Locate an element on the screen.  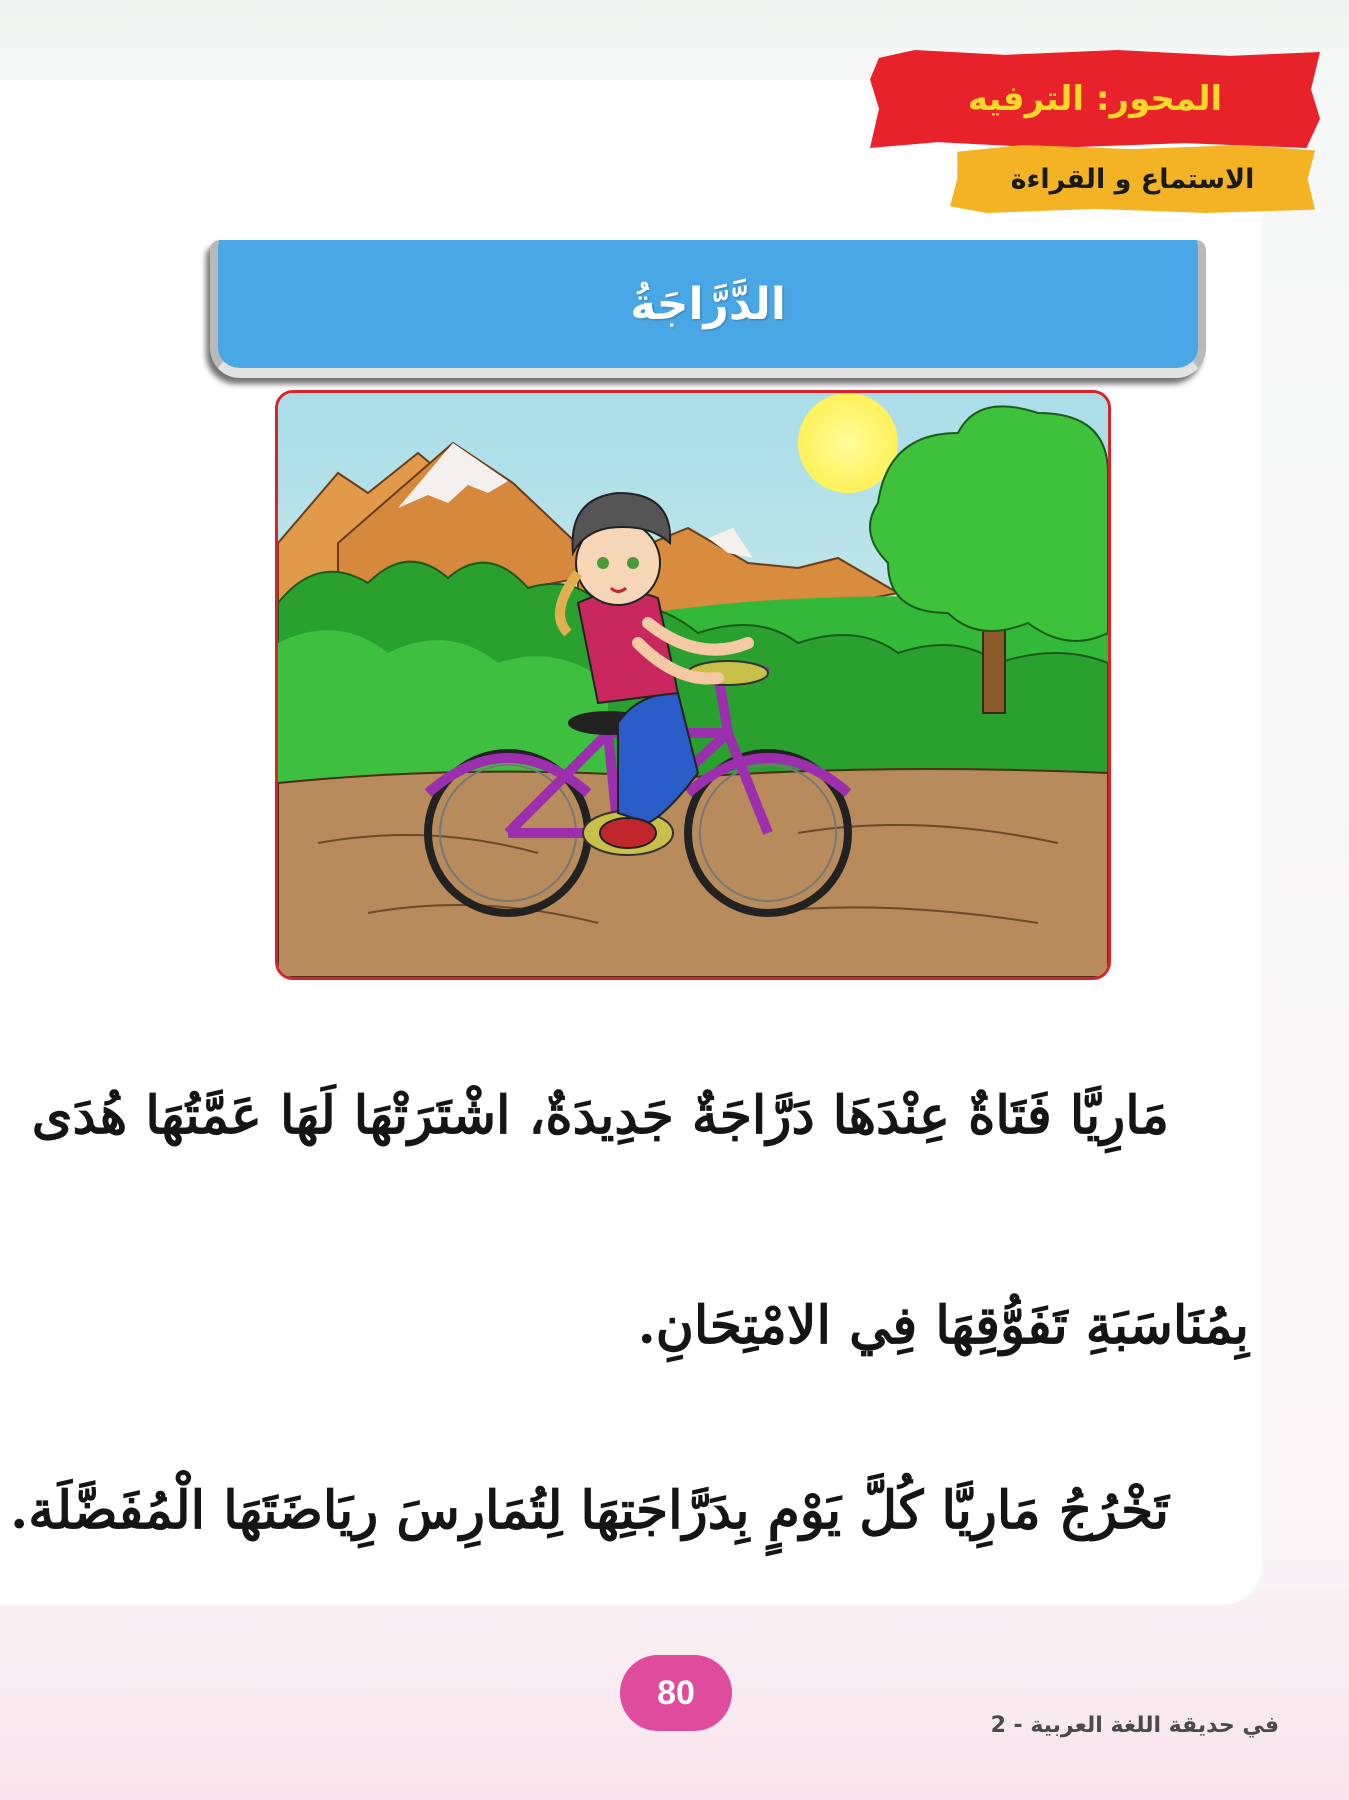
sun is located at coordinates (848, 443).